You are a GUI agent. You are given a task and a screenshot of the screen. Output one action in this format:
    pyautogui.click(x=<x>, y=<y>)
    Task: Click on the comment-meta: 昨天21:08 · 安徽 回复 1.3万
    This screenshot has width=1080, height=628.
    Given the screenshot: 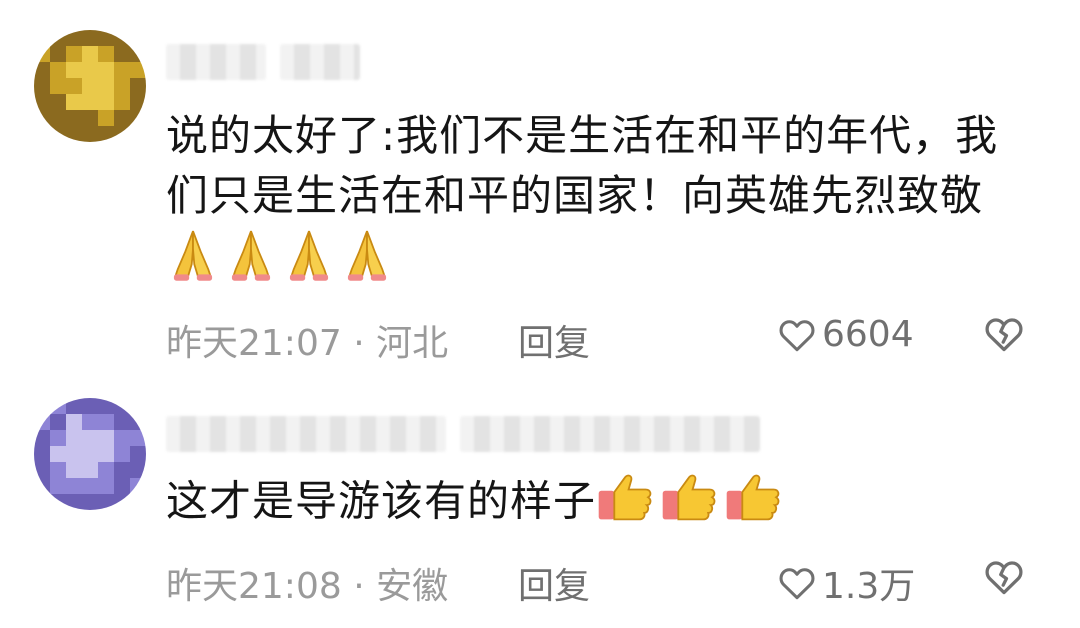 What is the action you would take?
    pyautogui.click(x=603, y=580)
    